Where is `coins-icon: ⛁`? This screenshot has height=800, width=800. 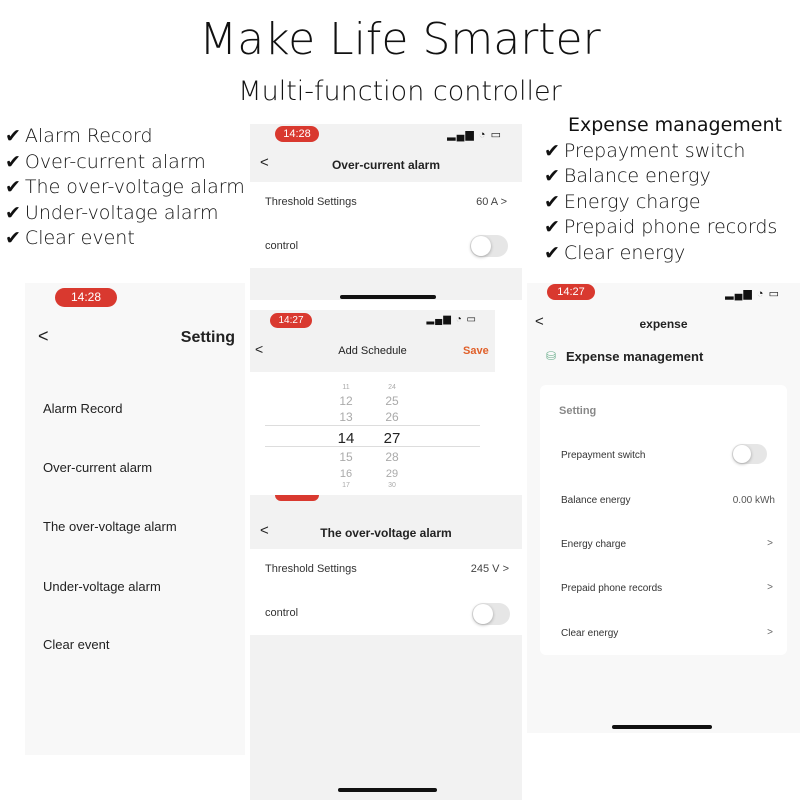
coins-icon: ⛁ is located at coordinates (551, 356).